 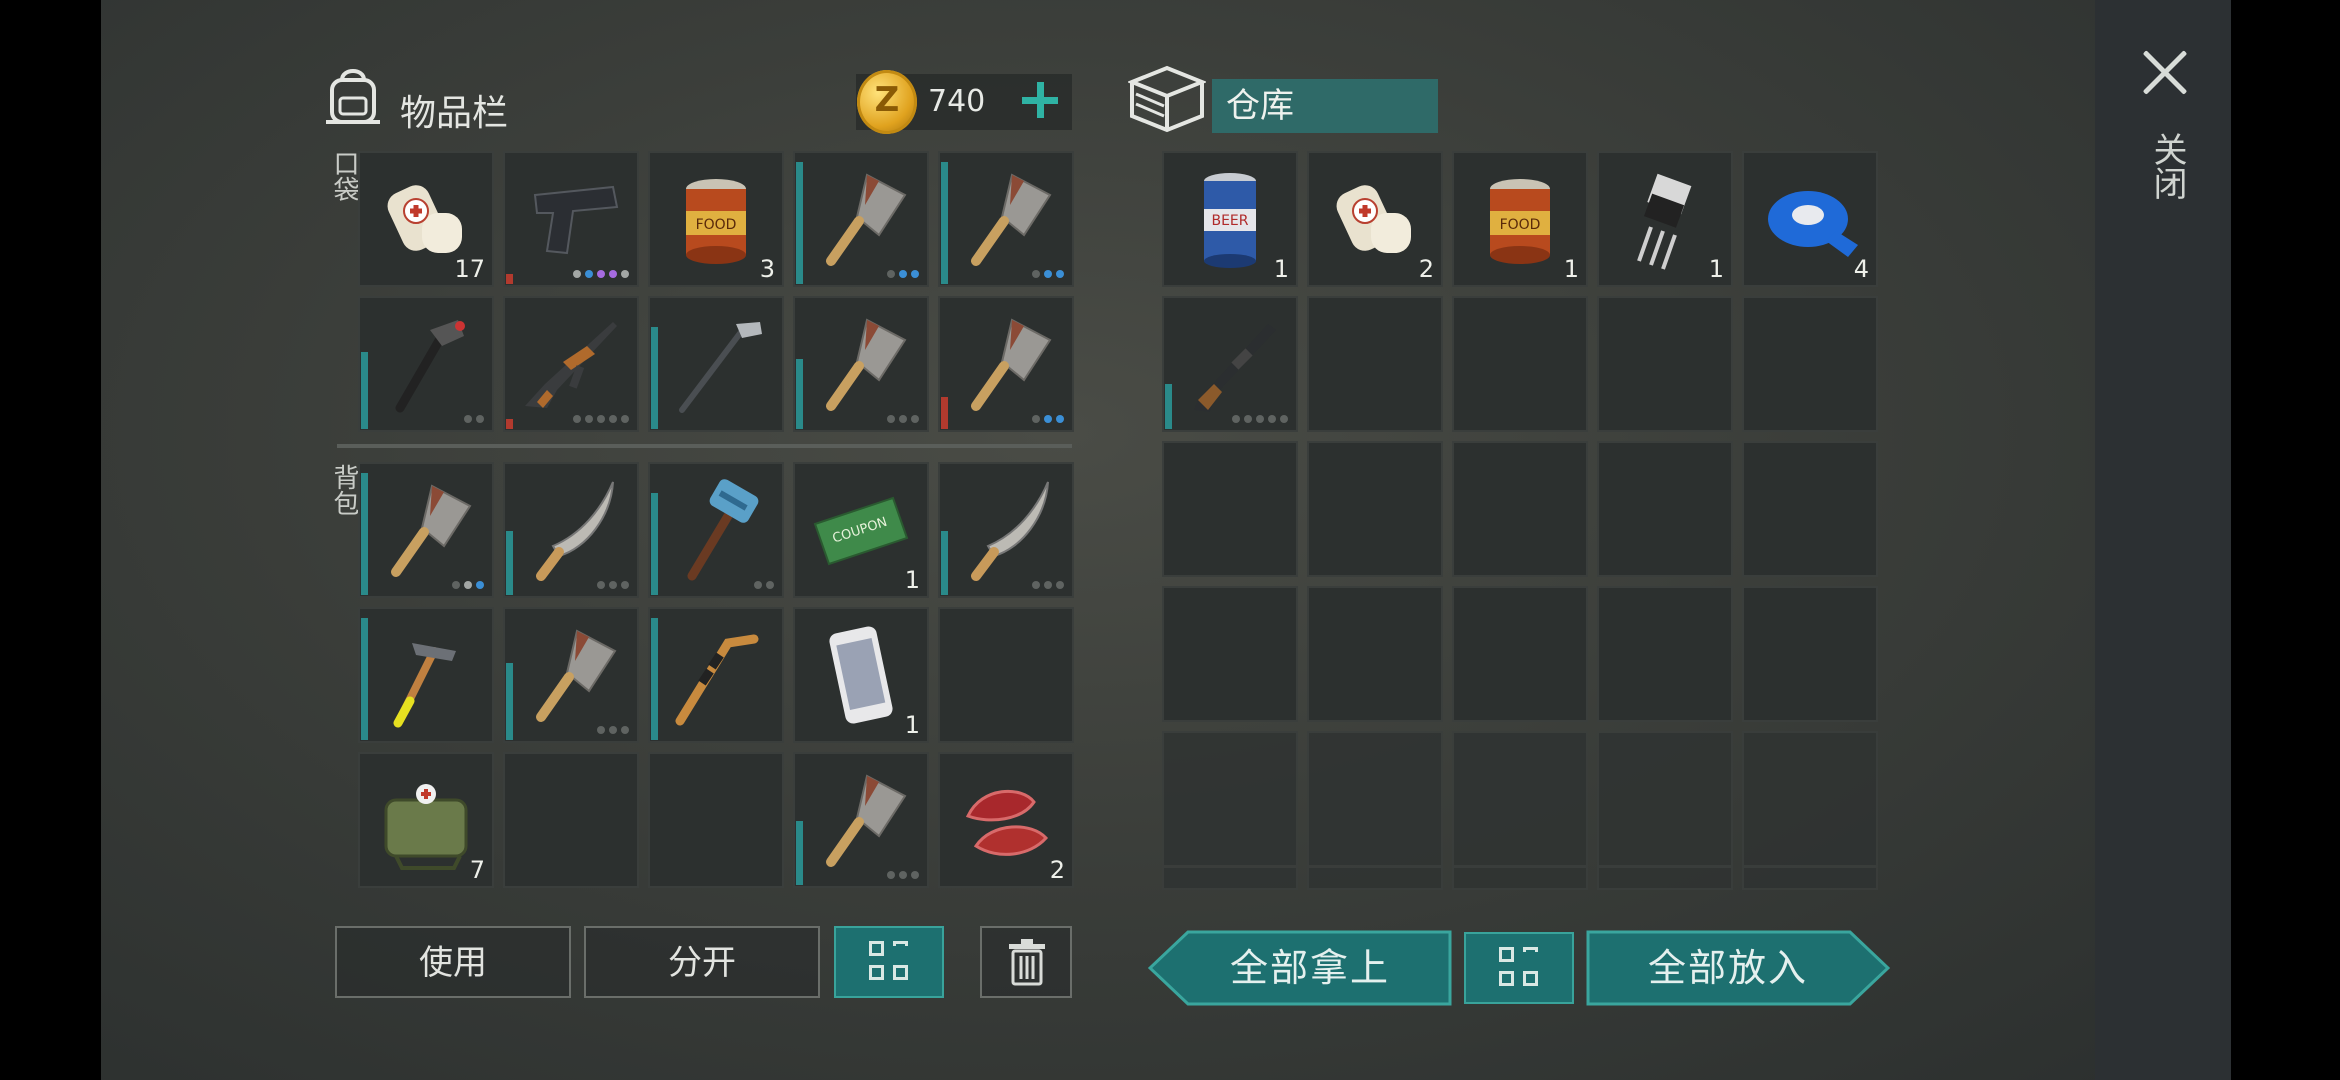 What do you see at coordinates (1006, 820) in the screenshot?
I see `backpack-slot: 2` at bounding box center [1006, 820].